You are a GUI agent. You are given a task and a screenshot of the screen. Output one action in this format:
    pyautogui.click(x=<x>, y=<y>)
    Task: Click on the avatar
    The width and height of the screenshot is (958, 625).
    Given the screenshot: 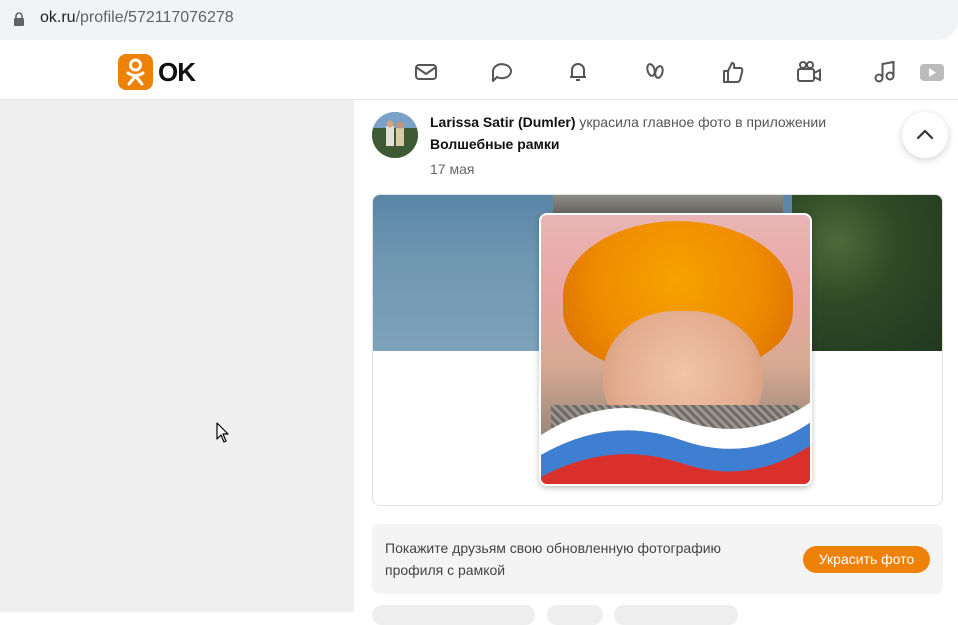 What is the action you would take?
    pyautogui.click(x=395, y=135)
    